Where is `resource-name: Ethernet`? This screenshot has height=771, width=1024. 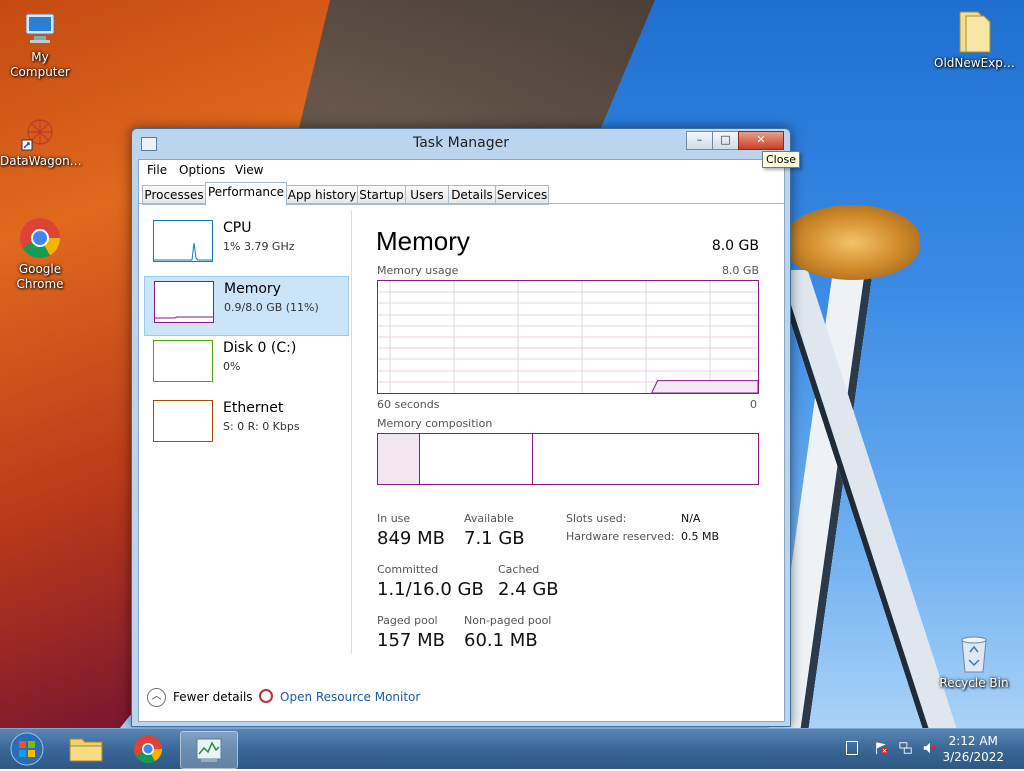 resource-name: Ethernet is located at coordinates (253, 408).